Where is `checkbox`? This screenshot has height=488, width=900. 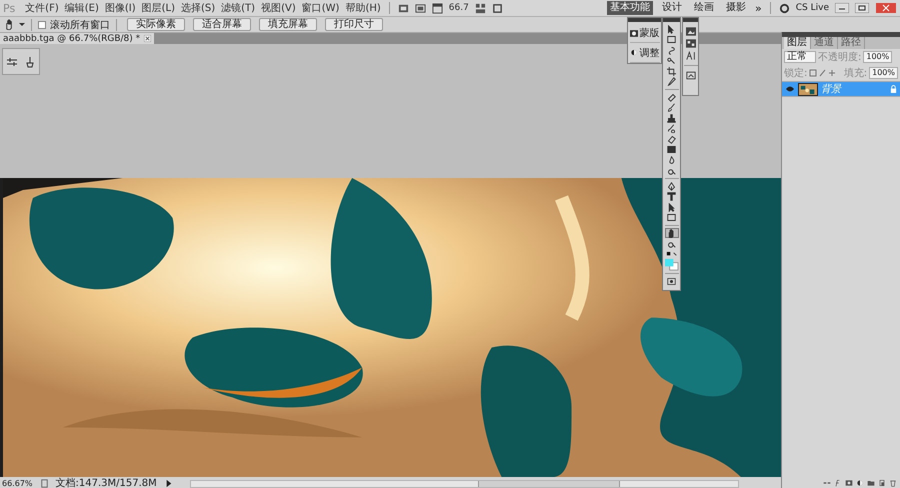 checkbox is located at coordinates (42, 24).